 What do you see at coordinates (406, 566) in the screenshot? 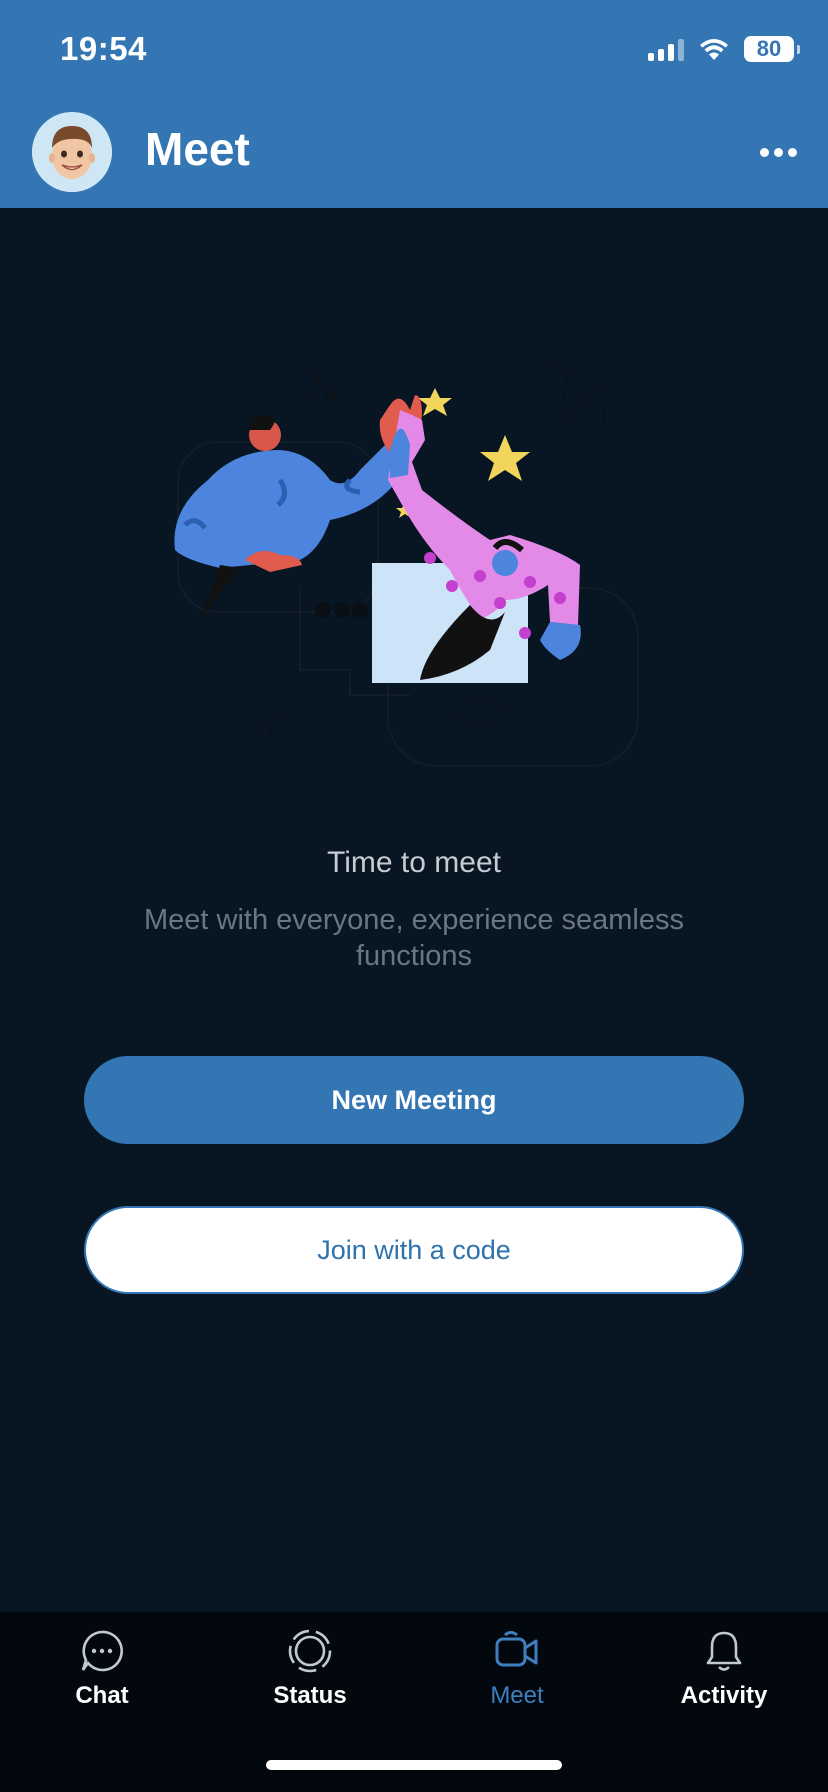
I see `meeting-illustration` at bounding box center [406, 566].